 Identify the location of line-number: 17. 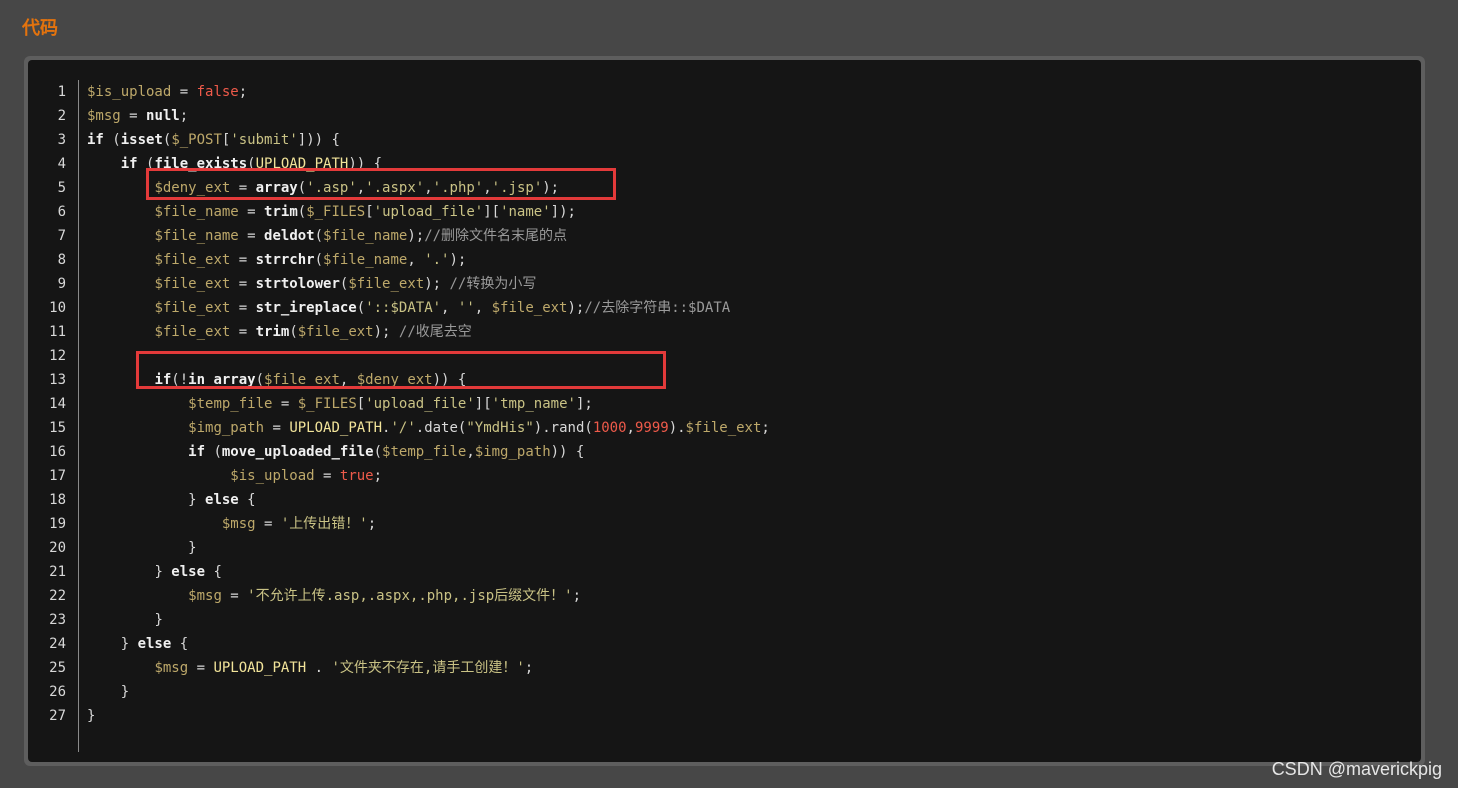
(57, 476).